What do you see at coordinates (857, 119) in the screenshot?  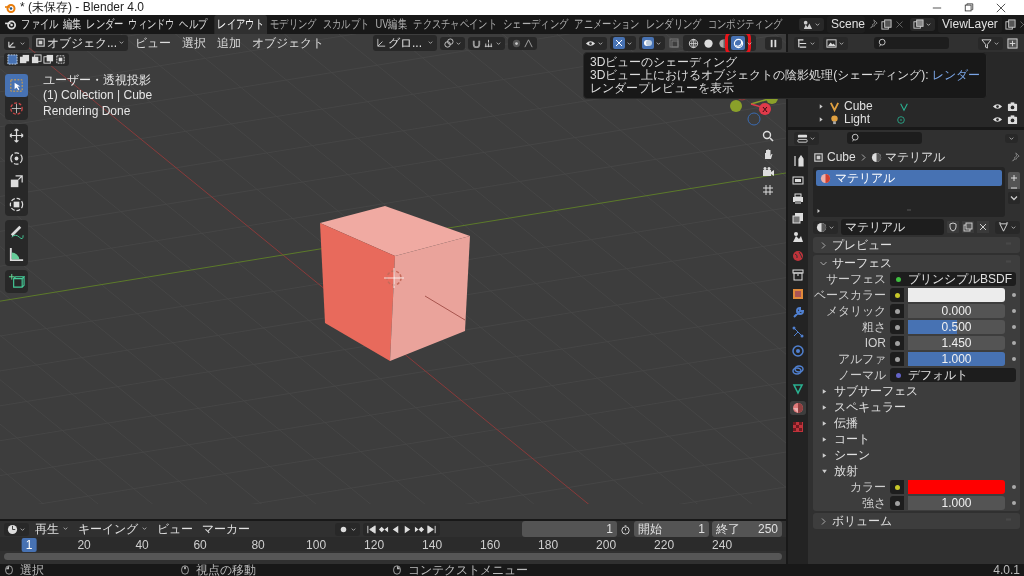 I see `outliner-item: Light` at bounding box center [857, 119].